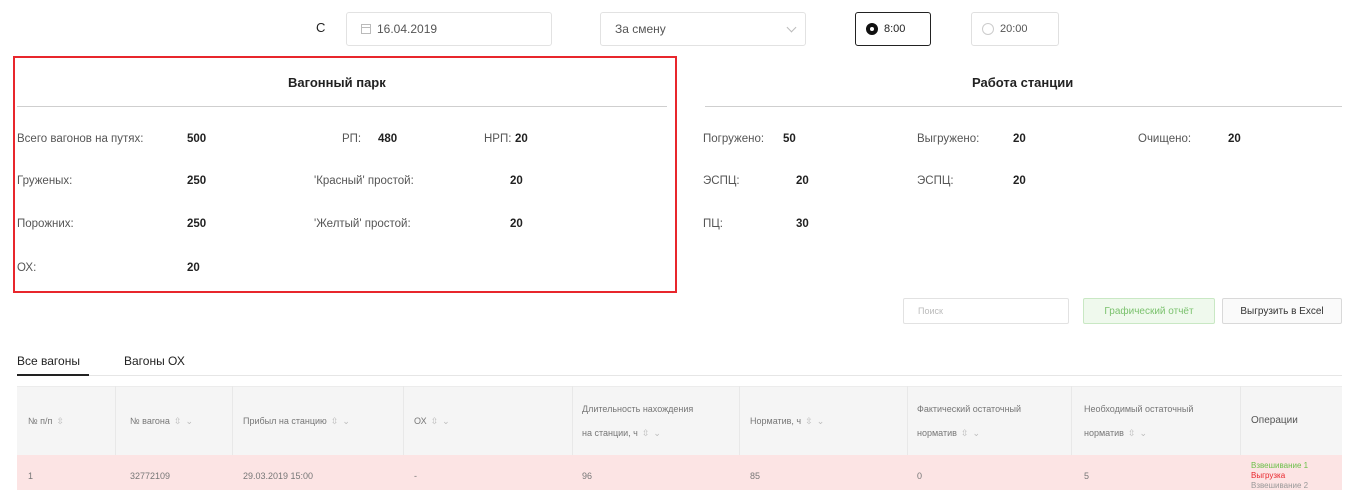 The width and height of the screenshot is (1346, 490). I want to click on yellow-idle-label: 'Желтый' простой:, so click(362, 224).